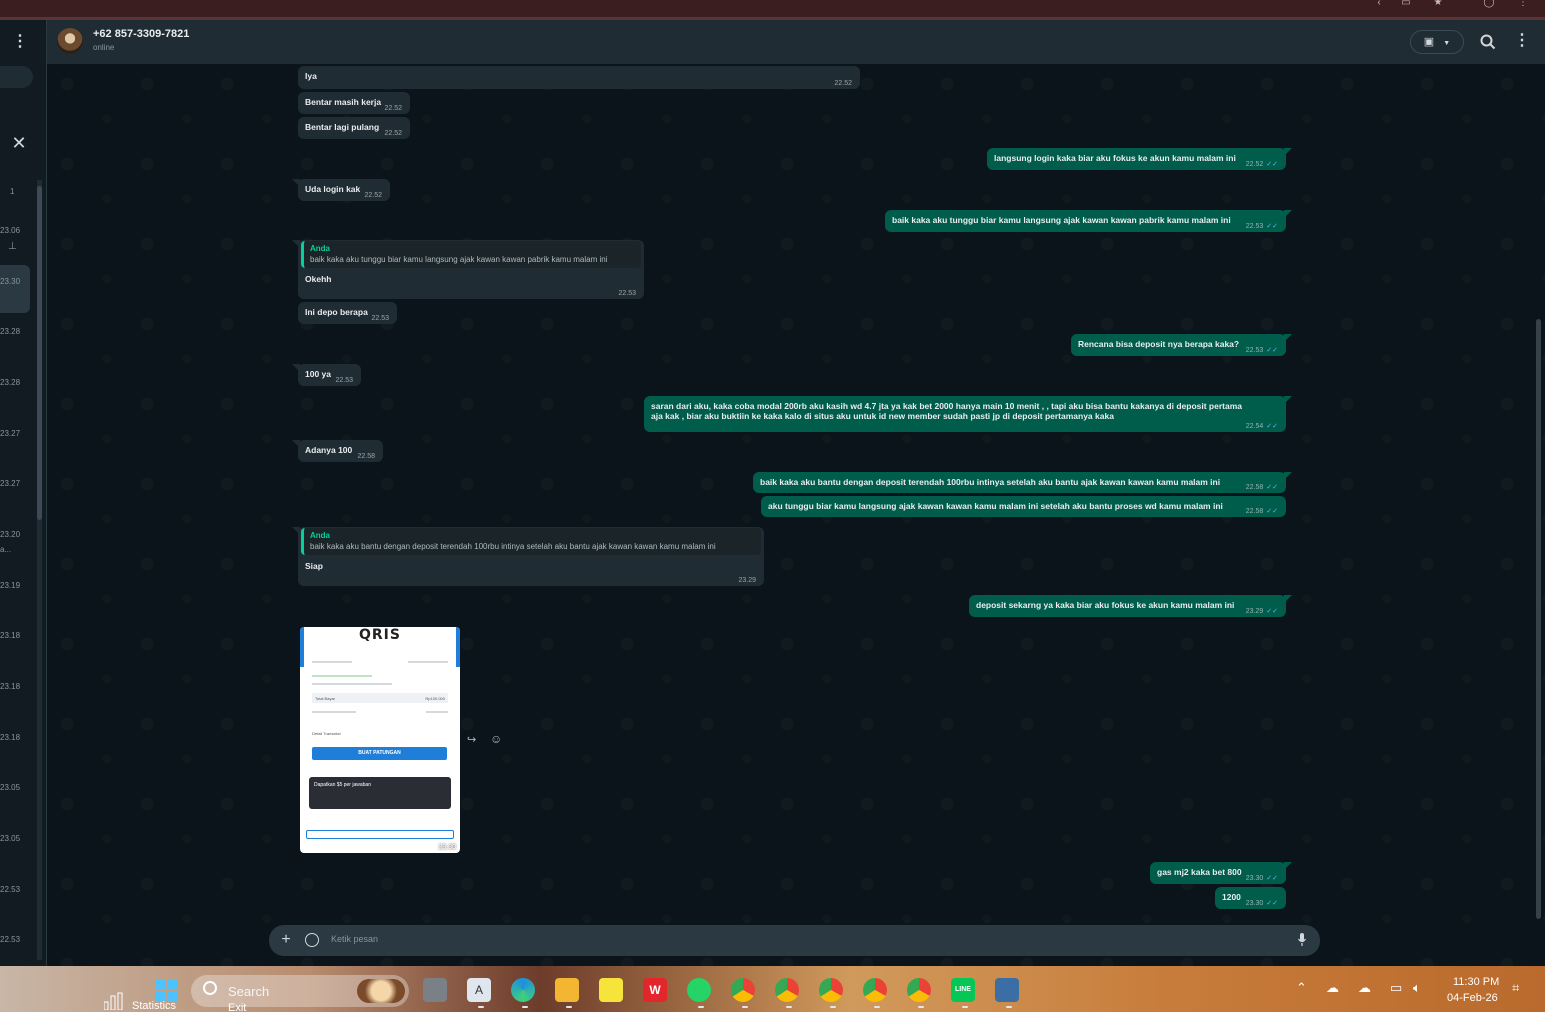 Image resolution: width=1545 pixels, height=1012 pixels. Describe the element at coordinates (1302, 940) in the screenshot. I see `microphone-icon` at that location.